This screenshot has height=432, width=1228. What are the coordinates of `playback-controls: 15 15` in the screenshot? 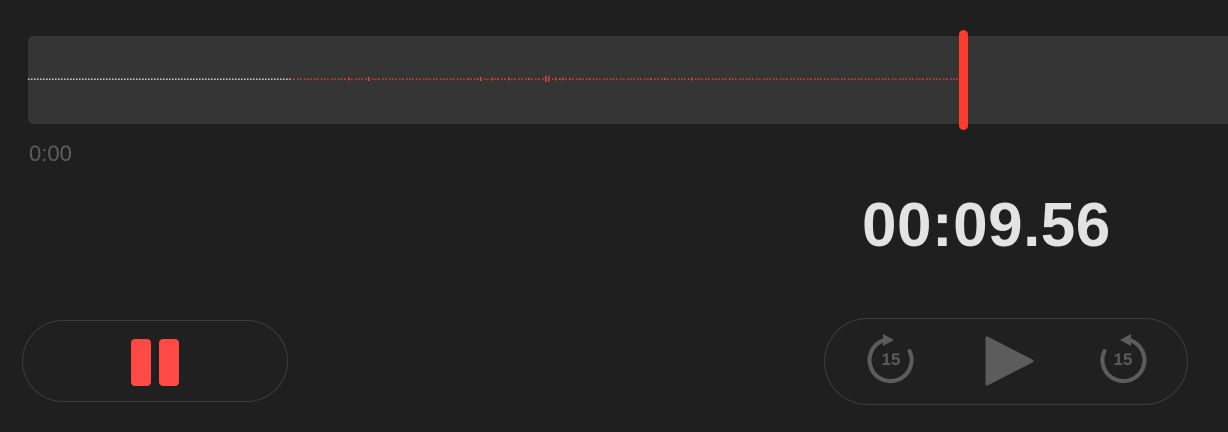 It's located at (1006, 361).